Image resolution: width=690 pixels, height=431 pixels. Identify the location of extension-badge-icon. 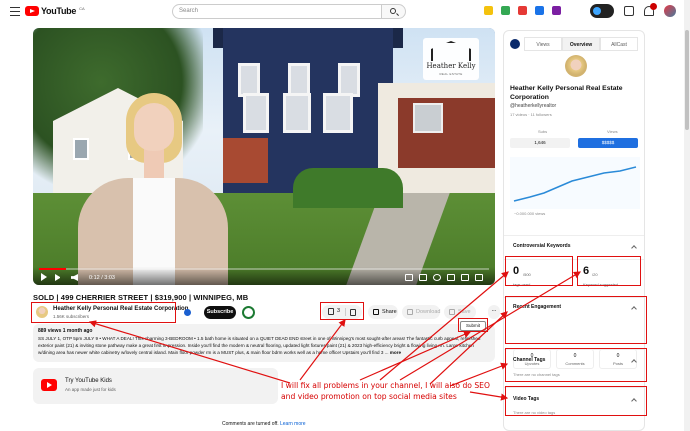
(248, 312).